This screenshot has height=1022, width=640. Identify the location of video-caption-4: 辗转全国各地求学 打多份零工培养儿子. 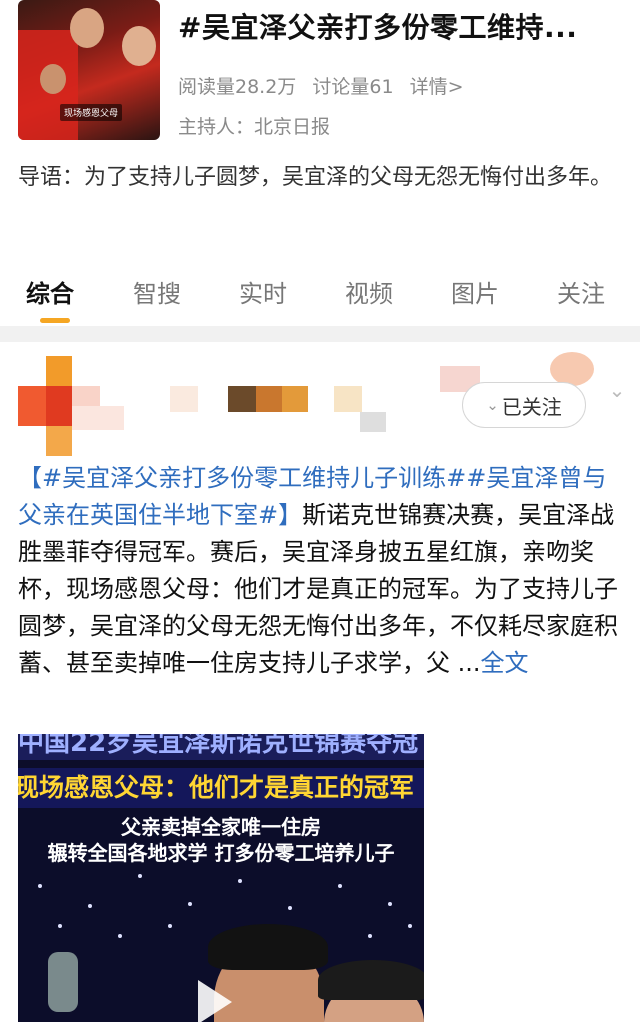
(221, 853).